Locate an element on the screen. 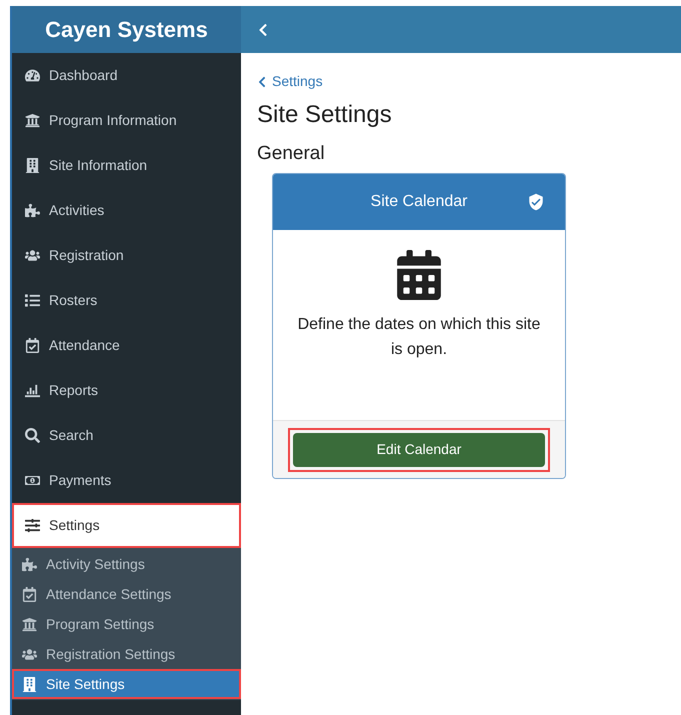 Image resolution: width=681 pixels, height=715 pixels. sidebar-item: Dashboard is located at coordinates (126, 75).